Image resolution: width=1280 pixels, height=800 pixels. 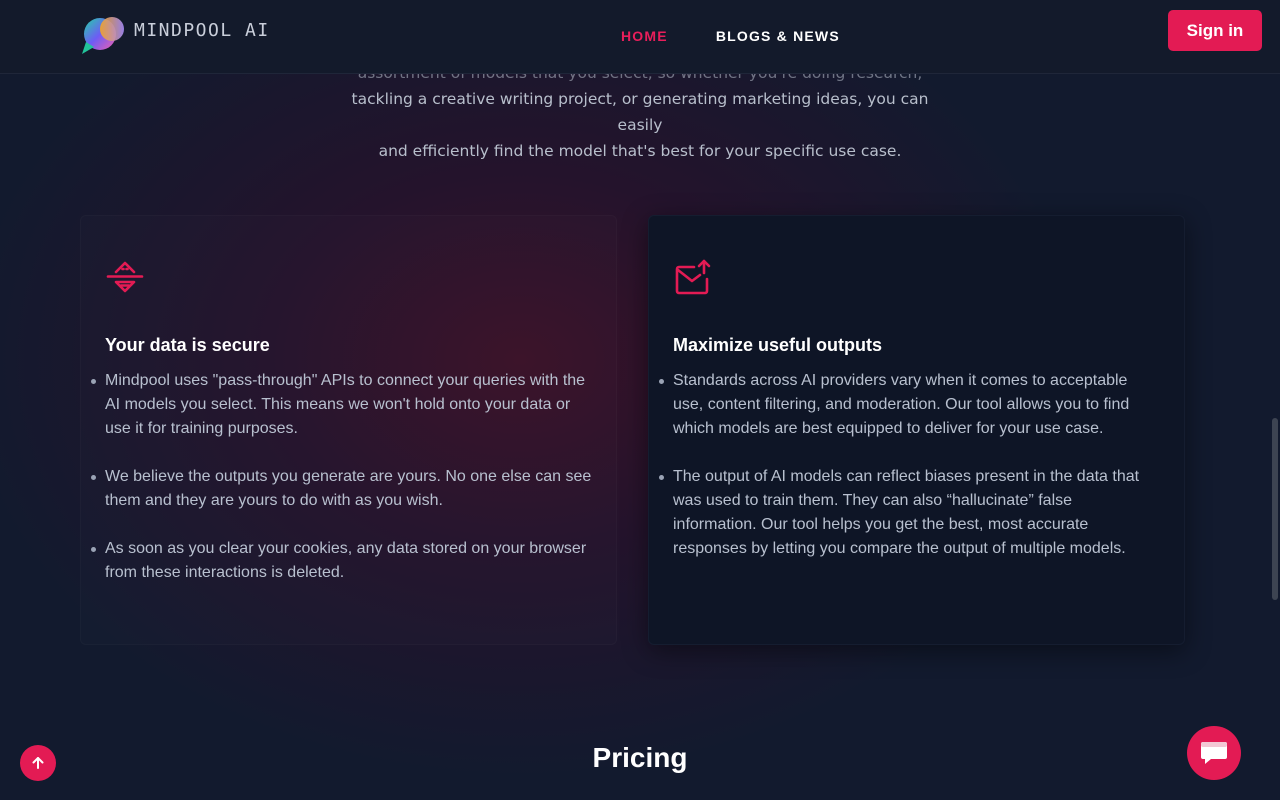 I want to click on top-header: MINDPOOL AI HOME BLOGS & NEWS Sign in, so click(x=640, y=37).